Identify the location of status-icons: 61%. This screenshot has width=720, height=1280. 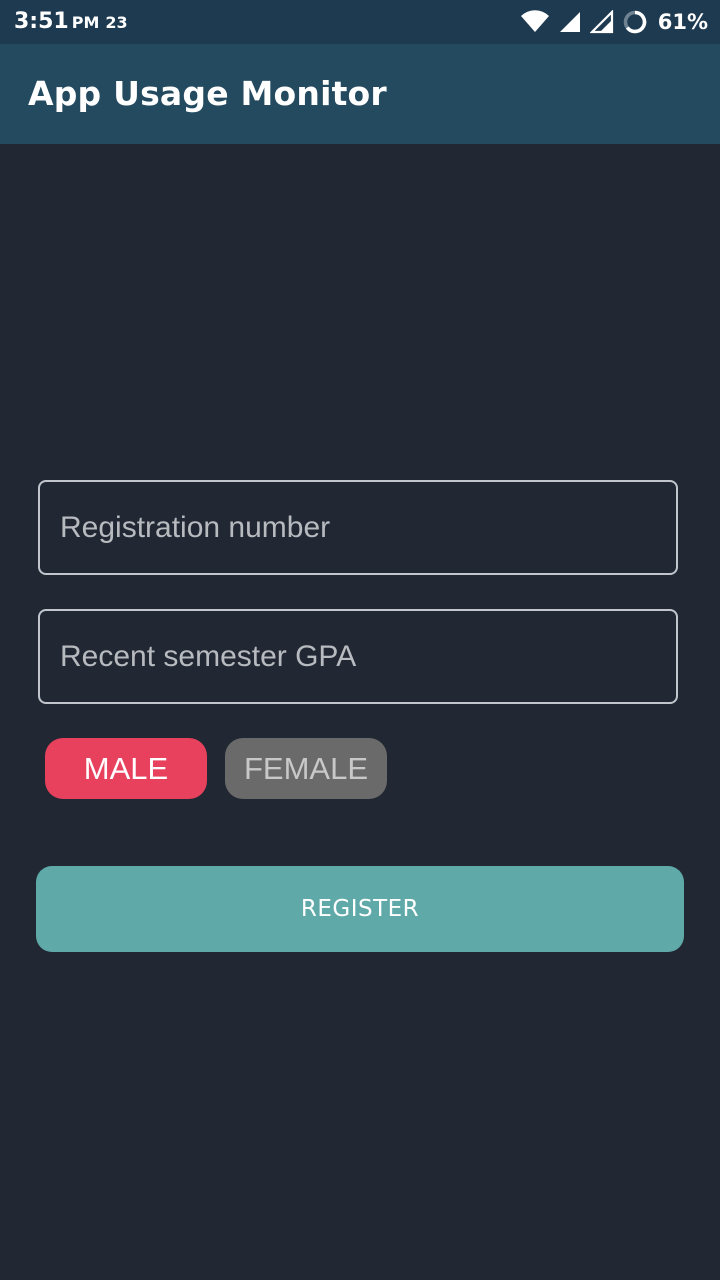
(614, 22).